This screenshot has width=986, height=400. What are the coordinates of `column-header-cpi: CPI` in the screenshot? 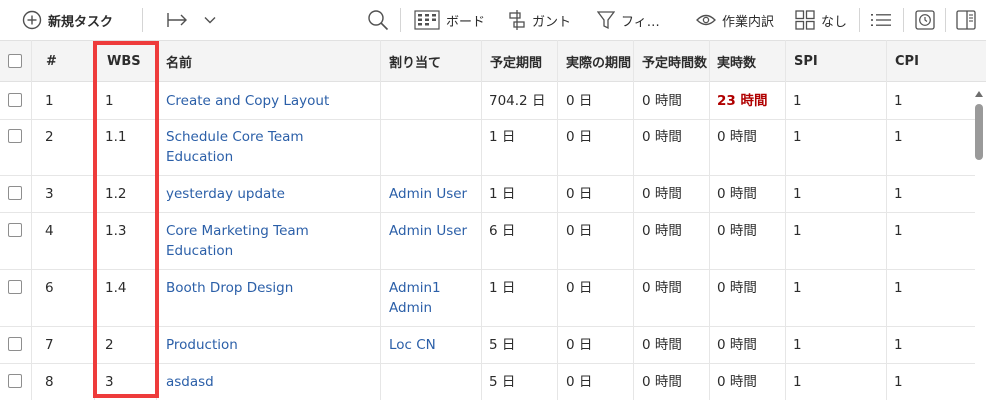 It's located at (907, 61).